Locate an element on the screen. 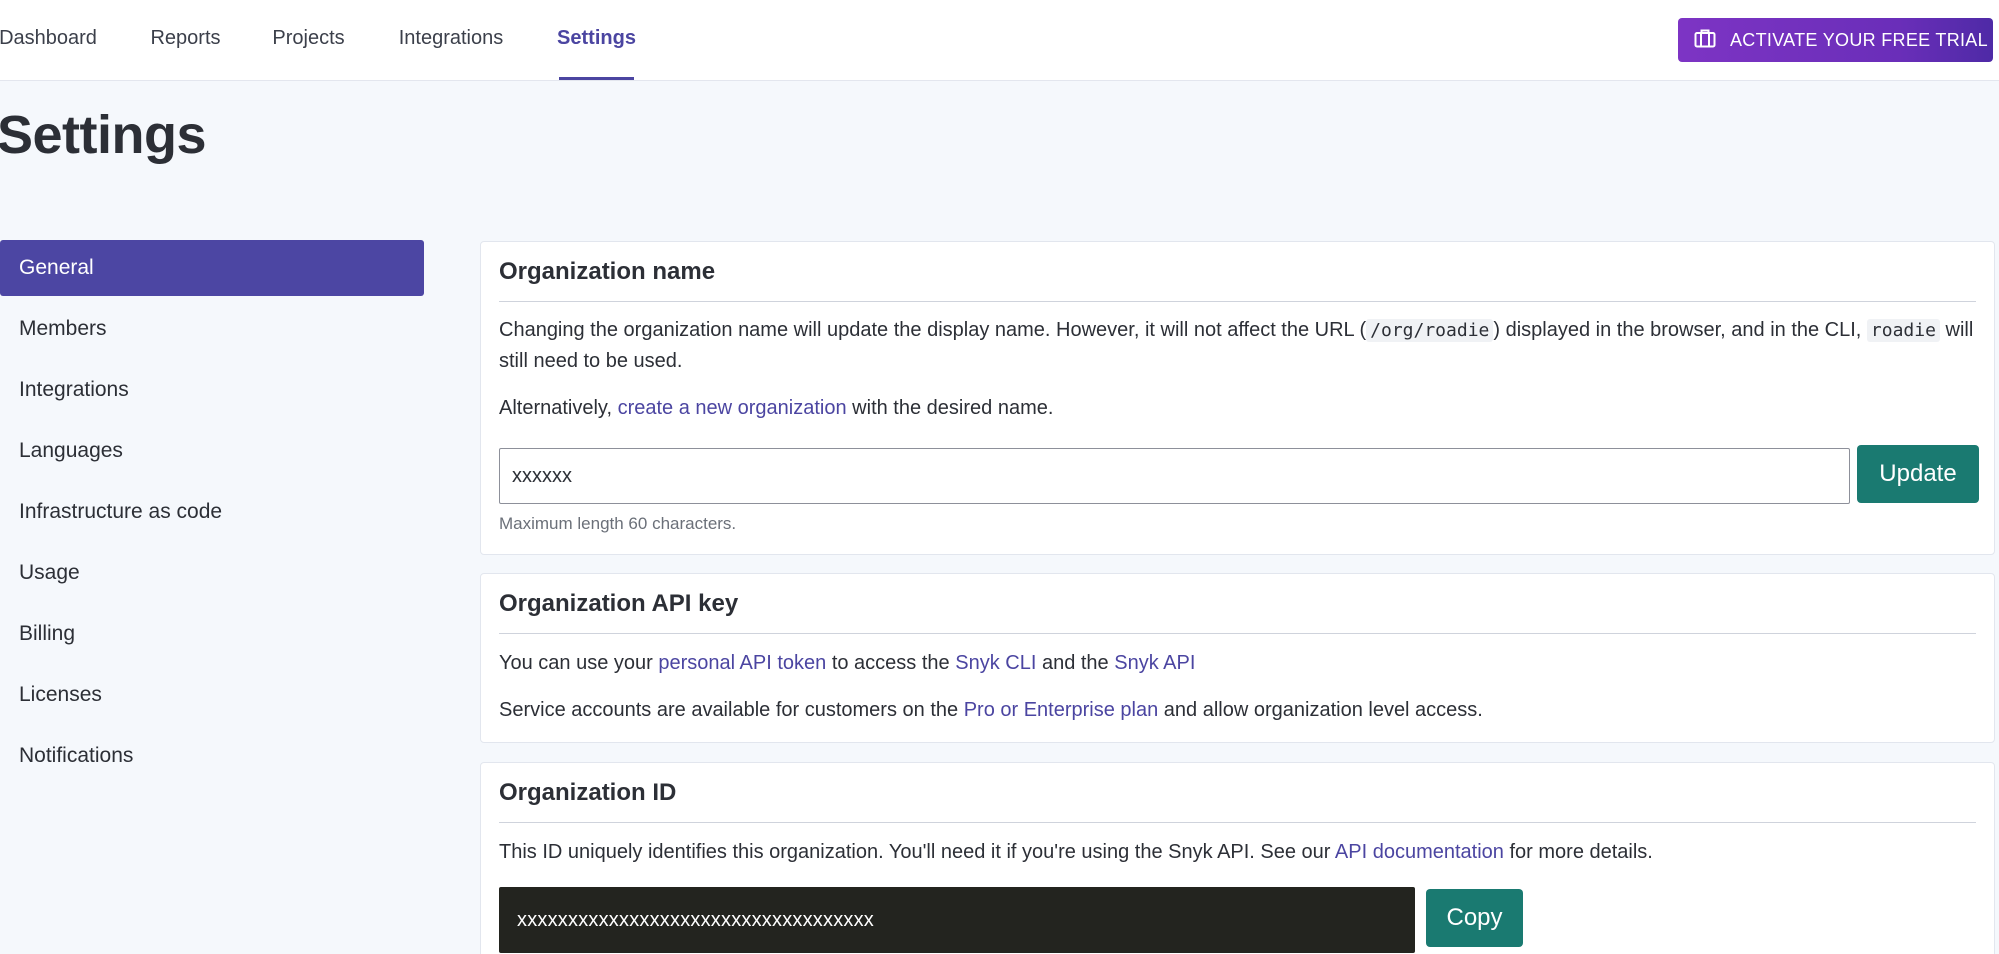 The width and height of the screenshot is (1999, 954). create-new-org-link: create a new organization is located at coordinates (732, 408).